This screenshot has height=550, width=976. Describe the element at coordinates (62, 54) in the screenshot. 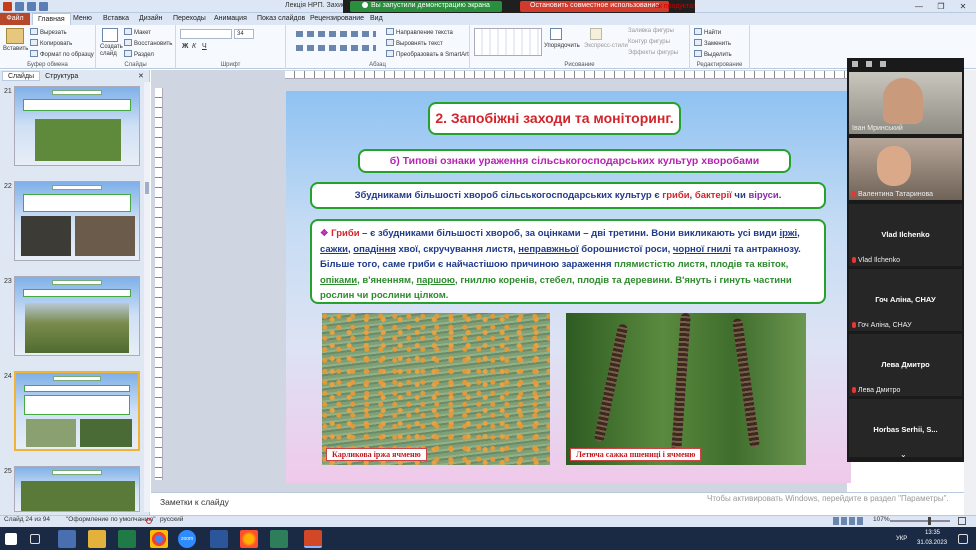

I see `format-painter-button: Формат по образцу` at that location.